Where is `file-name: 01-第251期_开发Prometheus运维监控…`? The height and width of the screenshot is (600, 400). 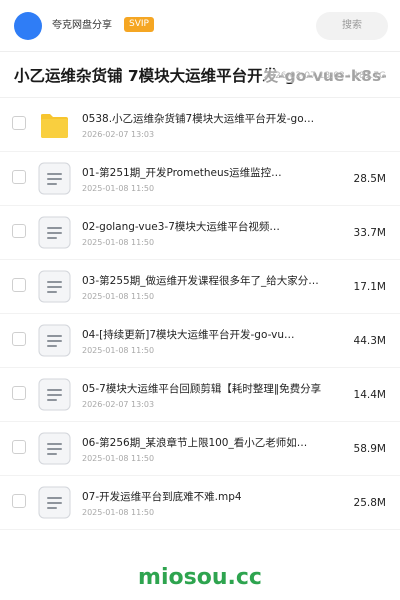 file-name: 01-第251期_开发Prometheus运维监控… is located at coordinates (182, 173).